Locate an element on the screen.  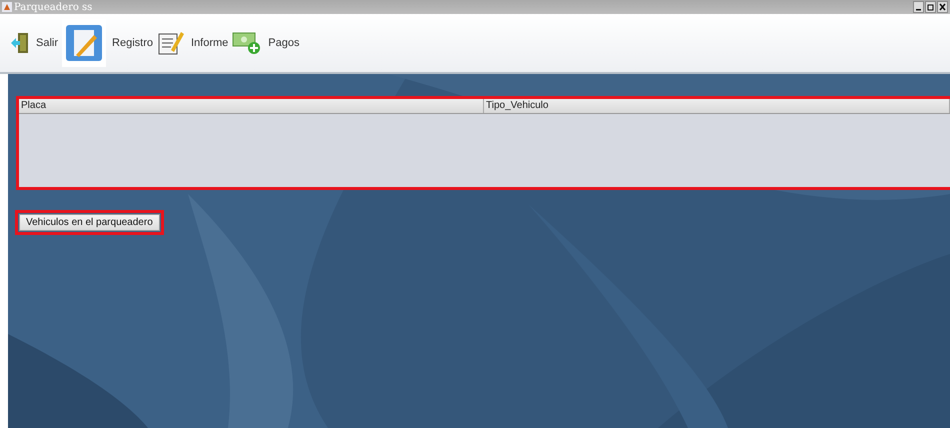
toolbar-button: Salir is located at coordinates (36, 43).